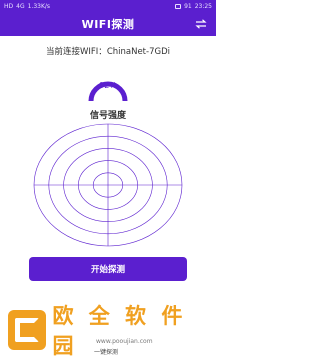  What do you see at coordinates (138, 52) in the screenshot?
I see `wifi-ssid: ChinaNet-7GDi` at bounding box center [138, 52].